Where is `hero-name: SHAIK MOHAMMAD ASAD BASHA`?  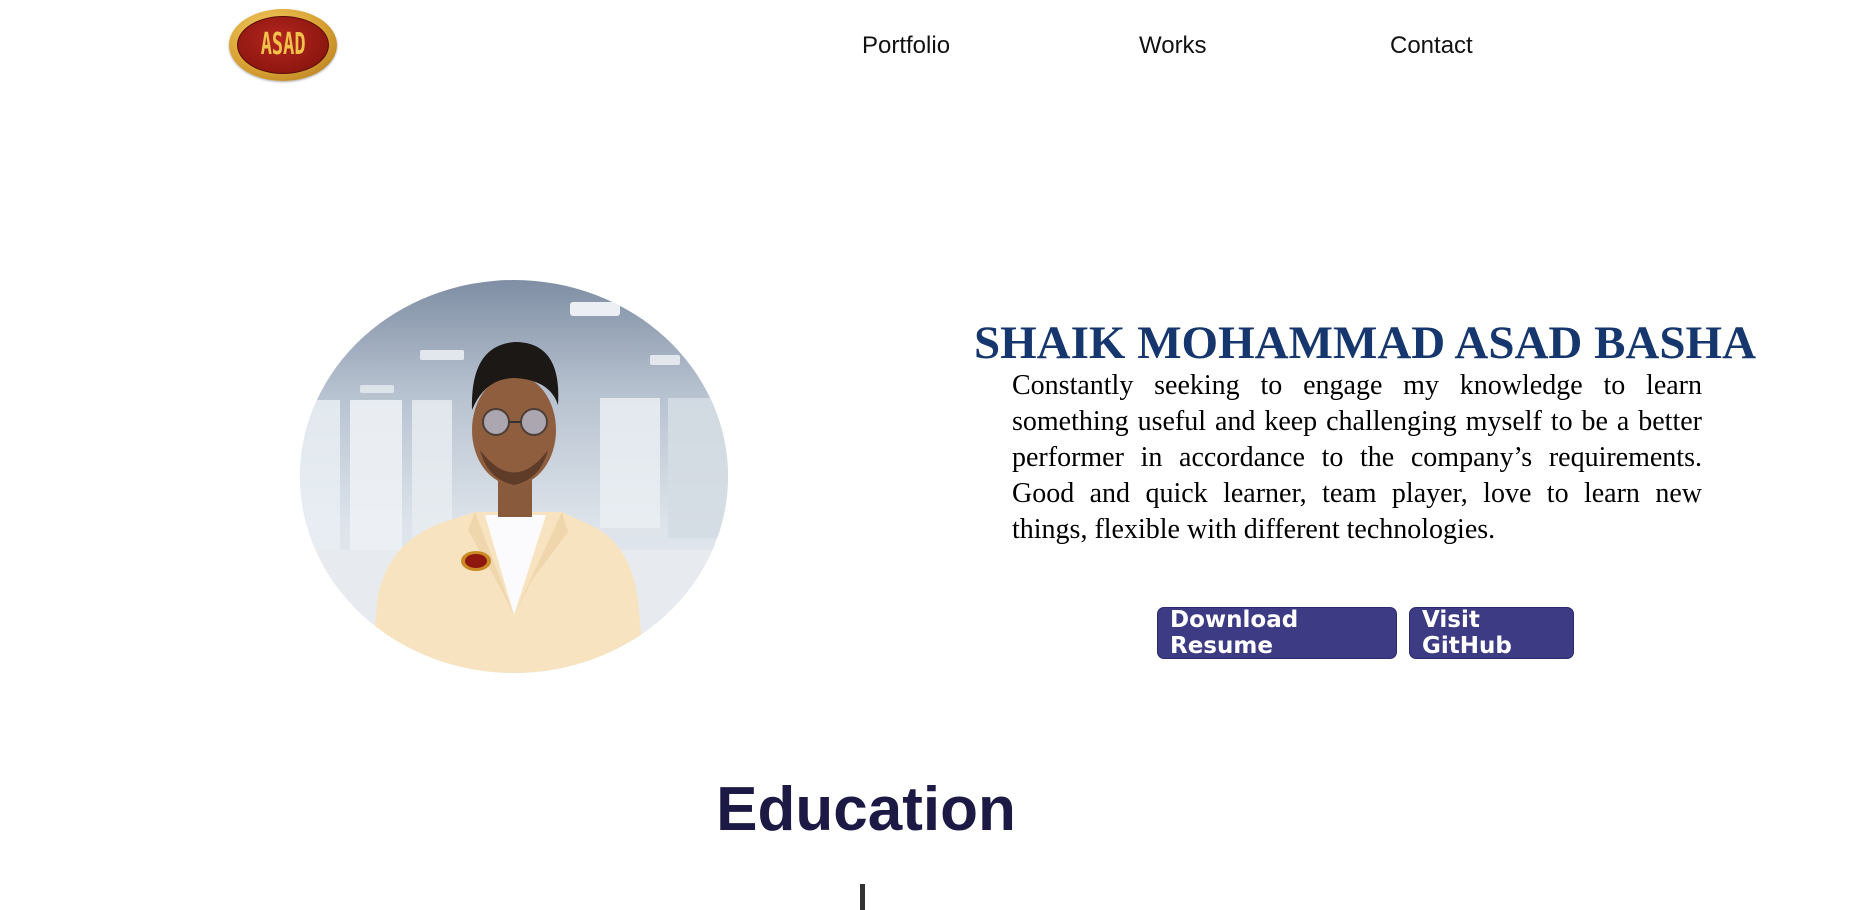
hero-name: SHAIK MOHAMMAD ASAD BASHA is located at coordinates (1365, 343).